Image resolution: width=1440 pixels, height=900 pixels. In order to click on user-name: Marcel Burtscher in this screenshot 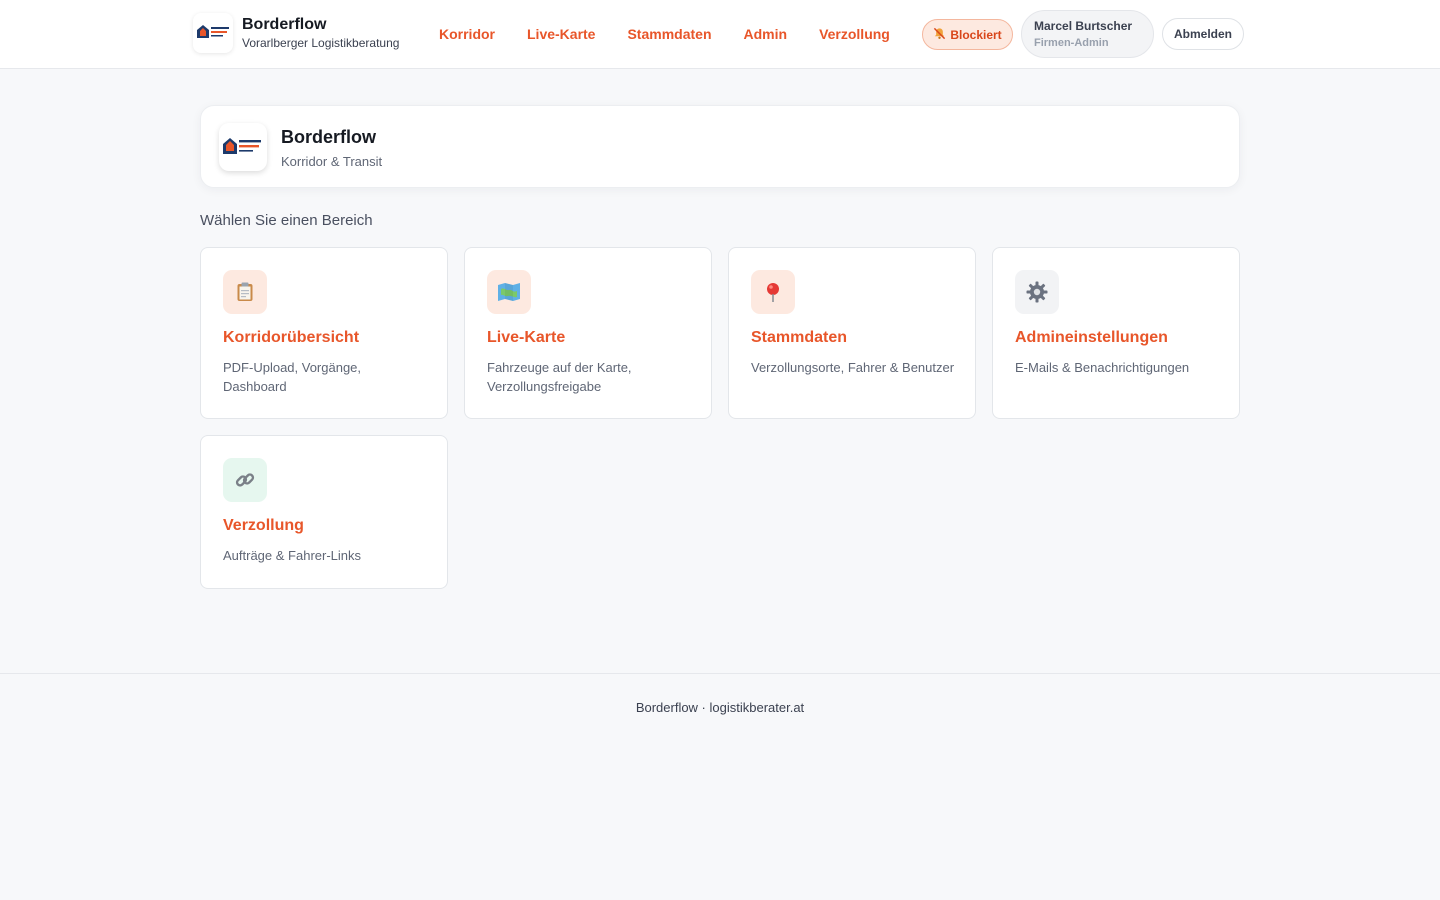, I will do `click(1083, 26)`.